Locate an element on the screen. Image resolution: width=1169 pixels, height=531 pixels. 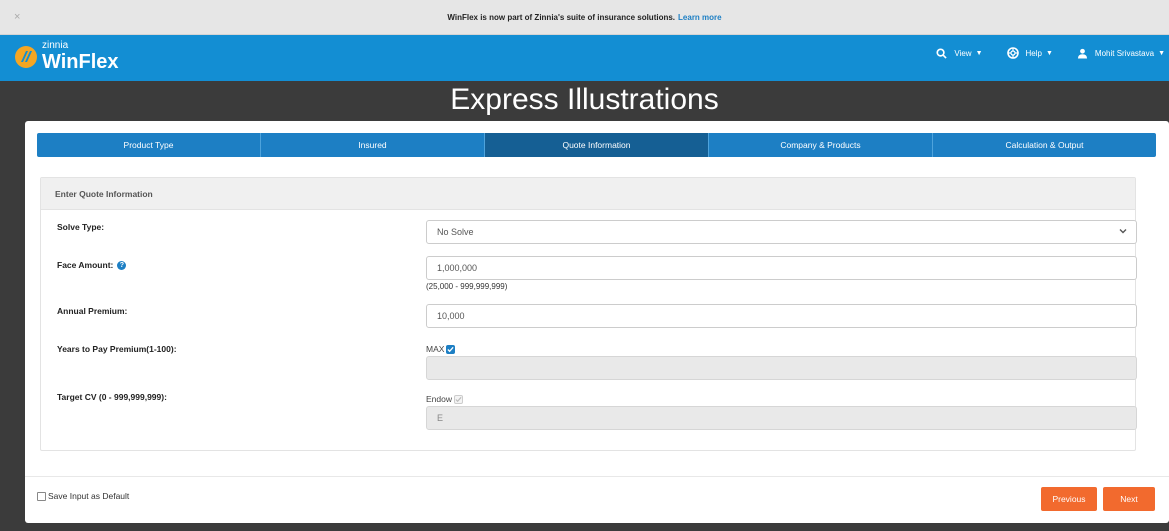
learn-more-link: Learn more is located at coordinates (700, 17).